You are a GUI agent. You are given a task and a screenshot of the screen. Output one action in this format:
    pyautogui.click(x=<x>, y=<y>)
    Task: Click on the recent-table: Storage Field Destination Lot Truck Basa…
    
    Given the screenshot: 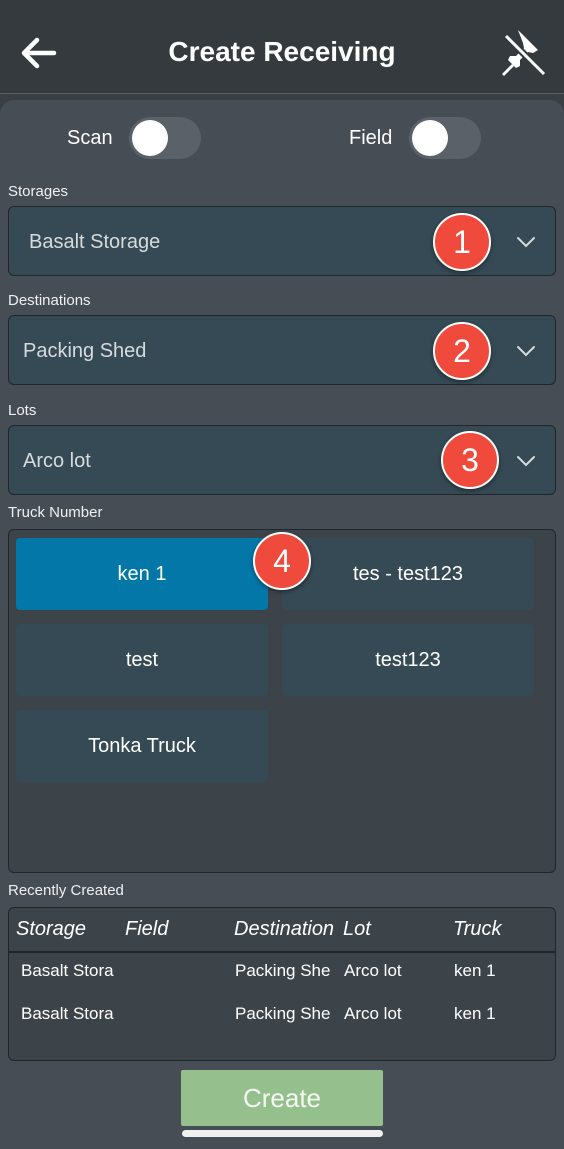 What is the action you would take?
    pyautogui.click(x=282, y=984)
    